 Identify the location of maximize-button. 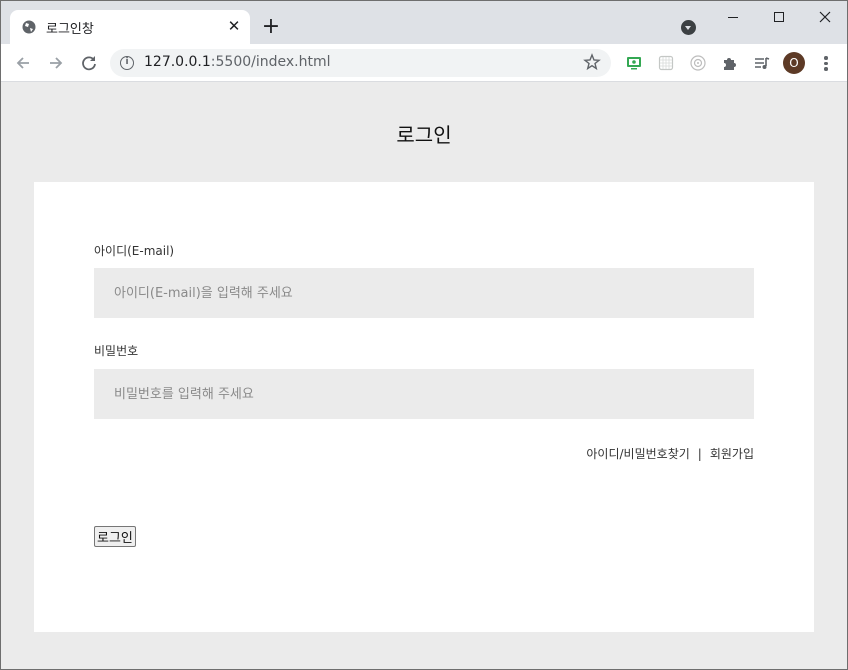
(779, 17).